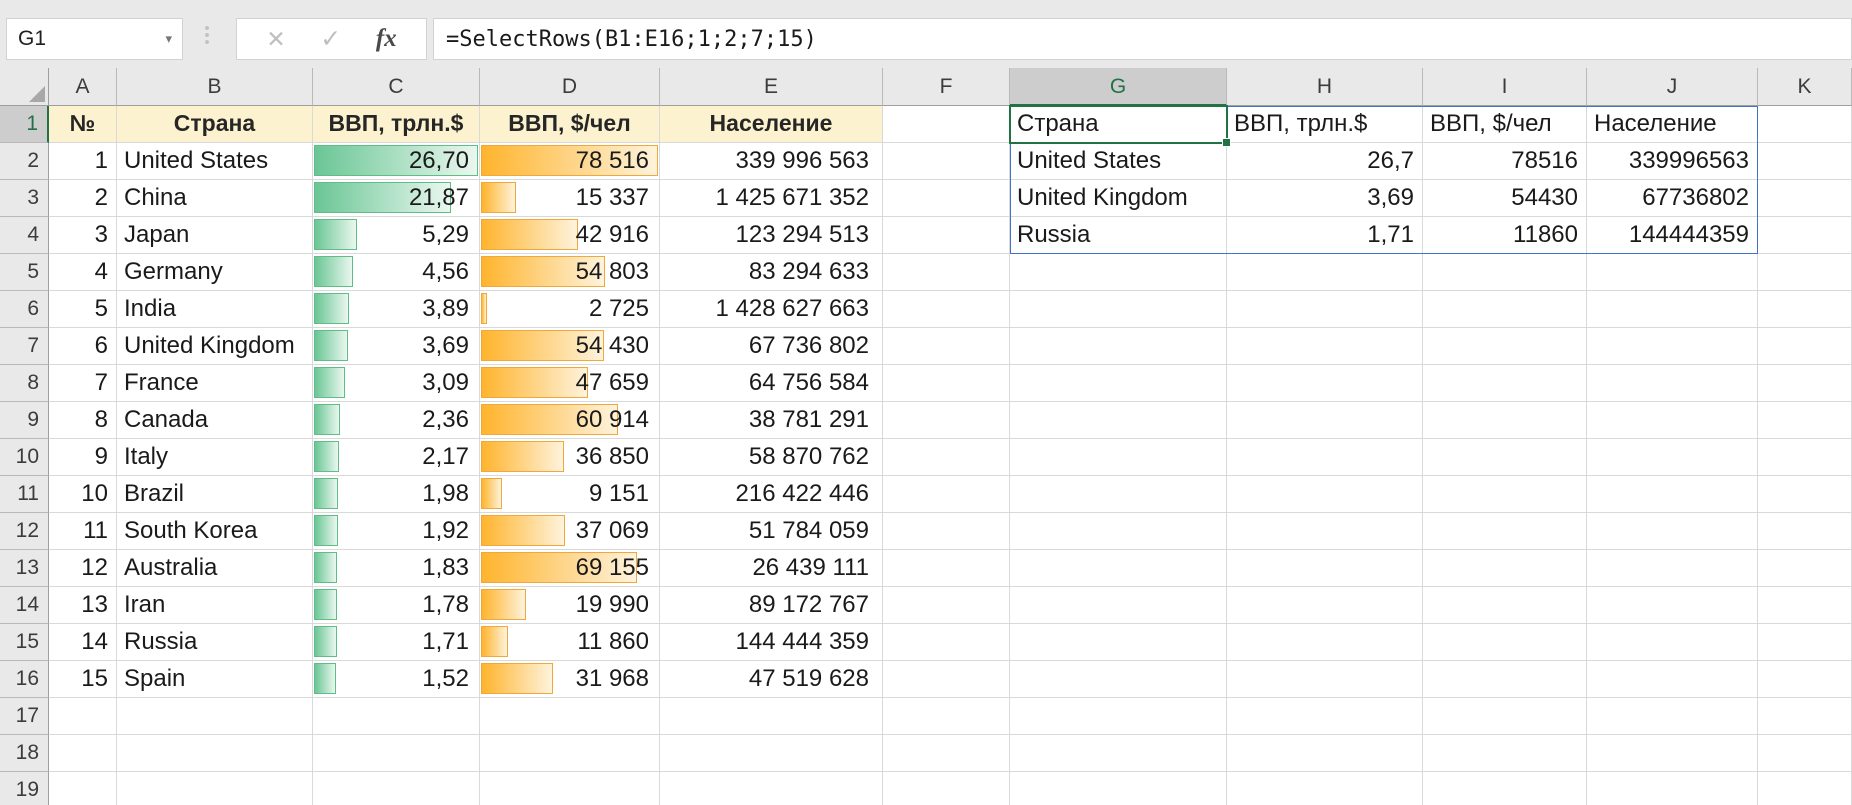 This screenshot has height=805, width=1852. I want to click on cell-K14, so click(1805, 605).